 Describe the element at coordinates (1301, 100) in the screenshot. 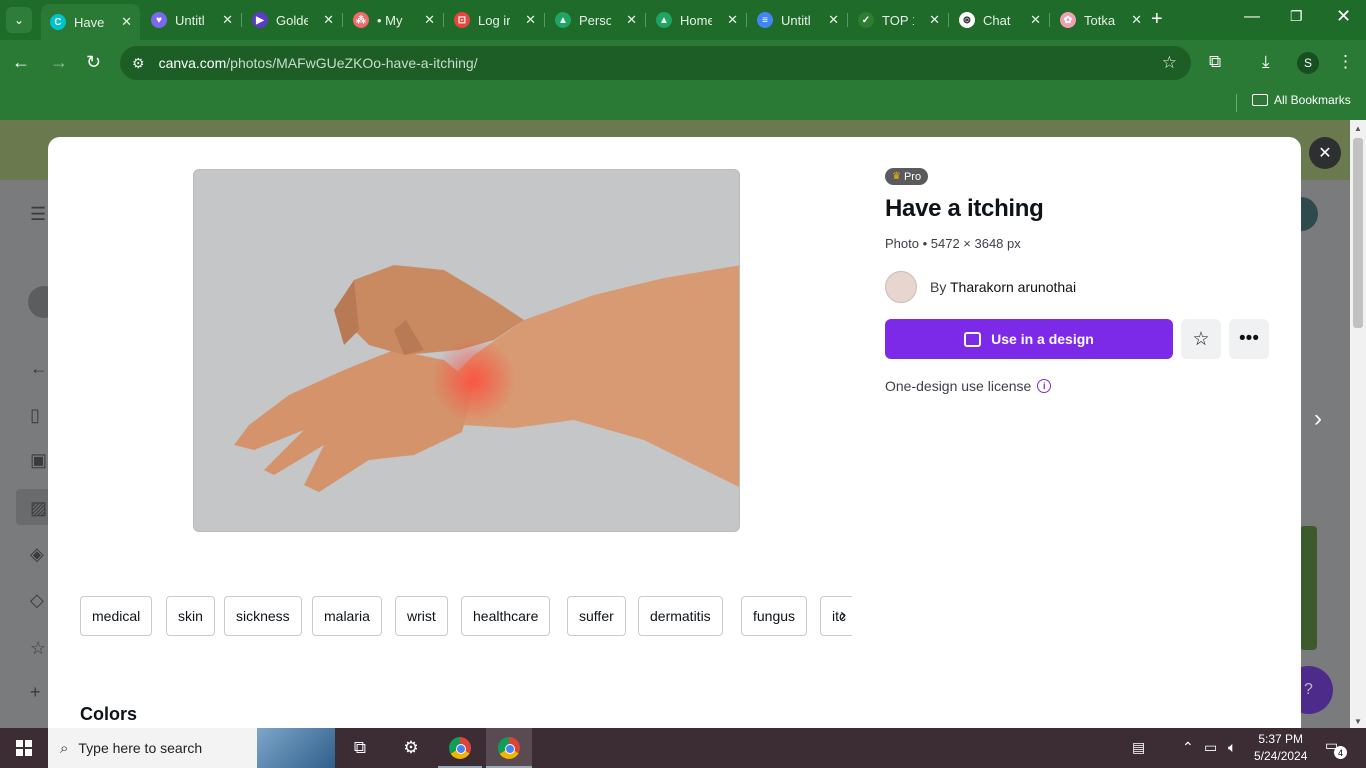

I see `all-bookmarks: All Bookmarks` at that location.